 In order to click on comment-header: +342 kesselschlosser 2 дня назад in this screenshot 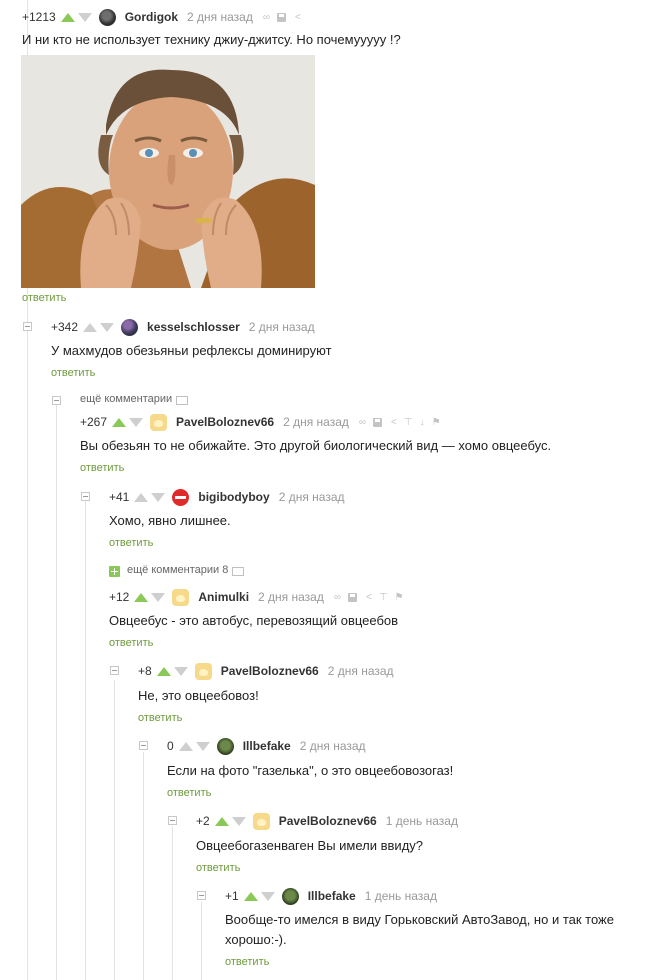, I will do `click(188, 327)`.